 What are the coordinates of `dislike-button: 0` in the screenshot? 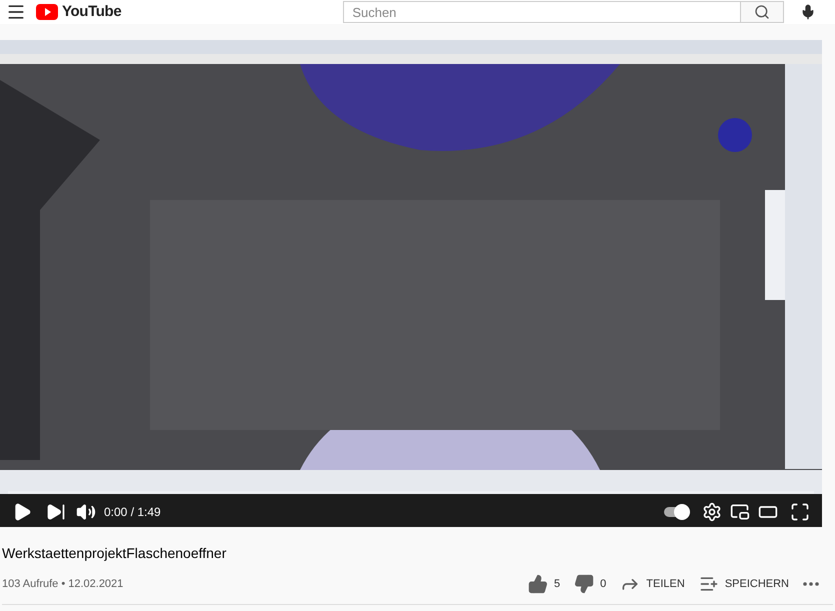 It's located at (590, 584).